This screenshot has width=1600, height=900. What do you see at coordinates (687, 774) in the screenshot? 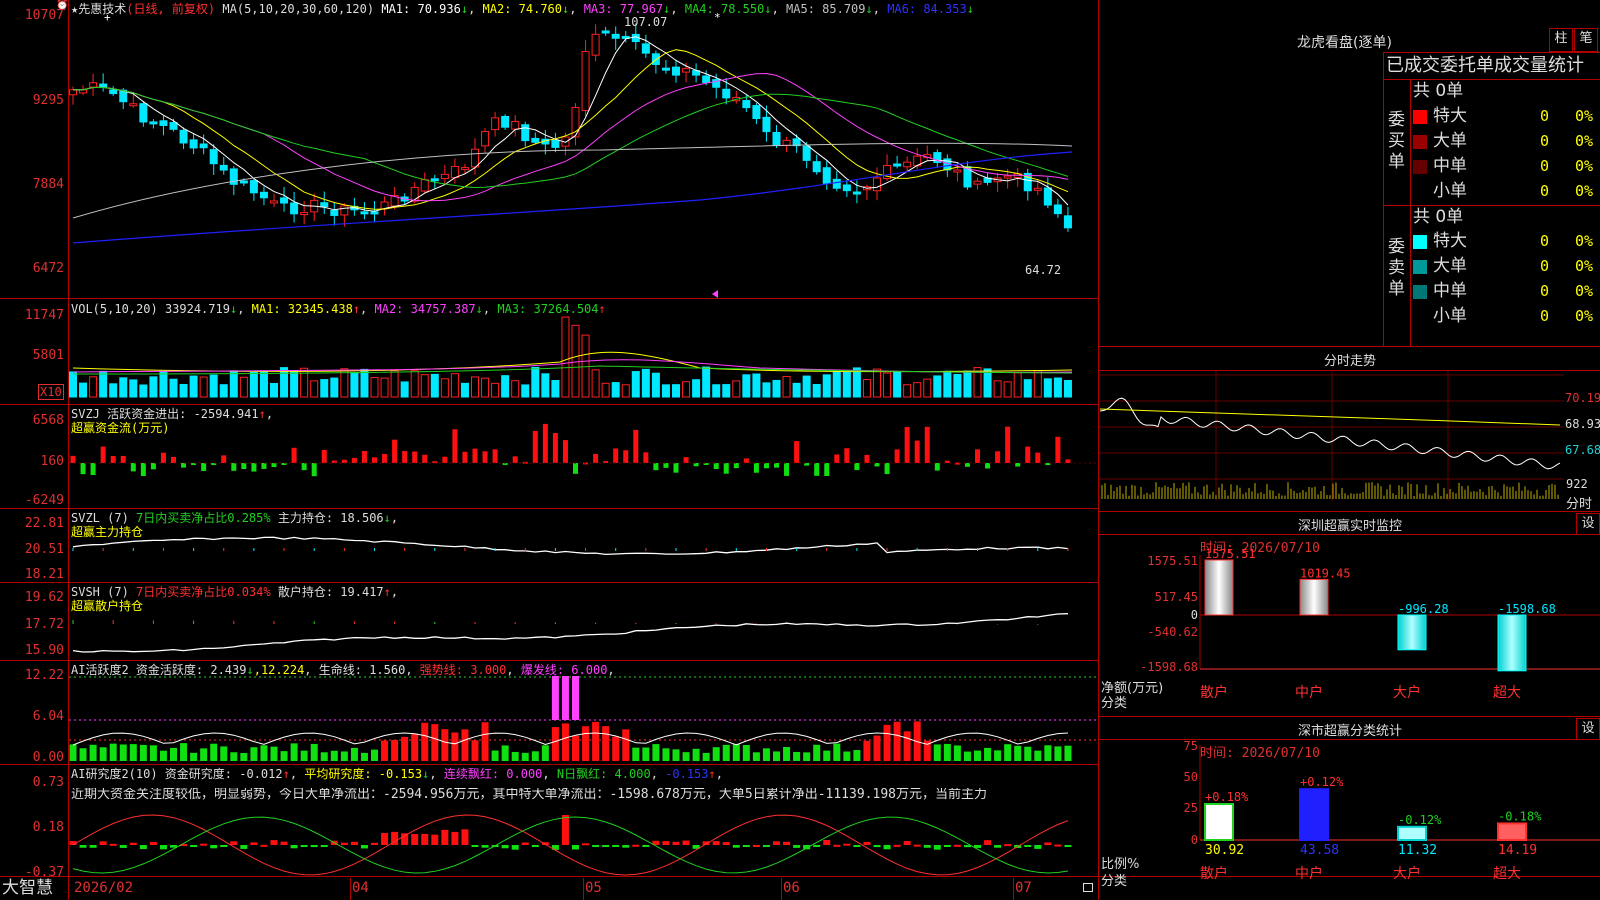
I see `ai-research-last: -0.153` at bounding box center [687, 774].